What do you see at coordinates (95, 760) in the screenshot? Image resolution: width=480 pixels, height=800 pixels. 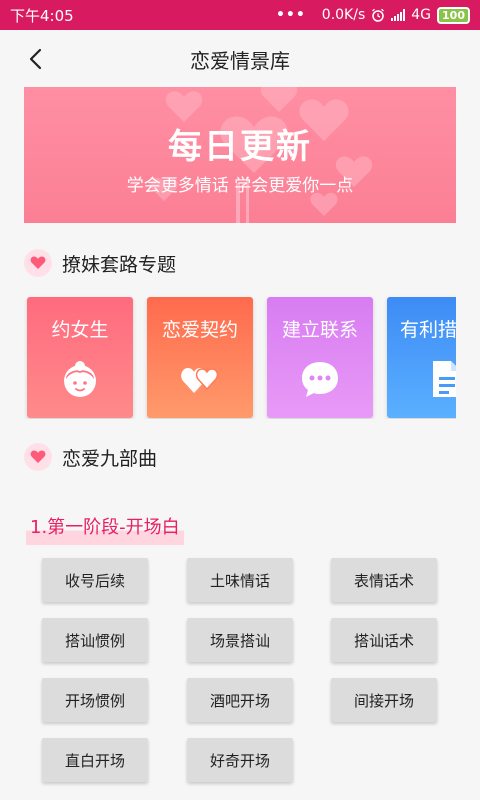 I see `scenario-button: 直白开场` at bounding box center [95, 760].